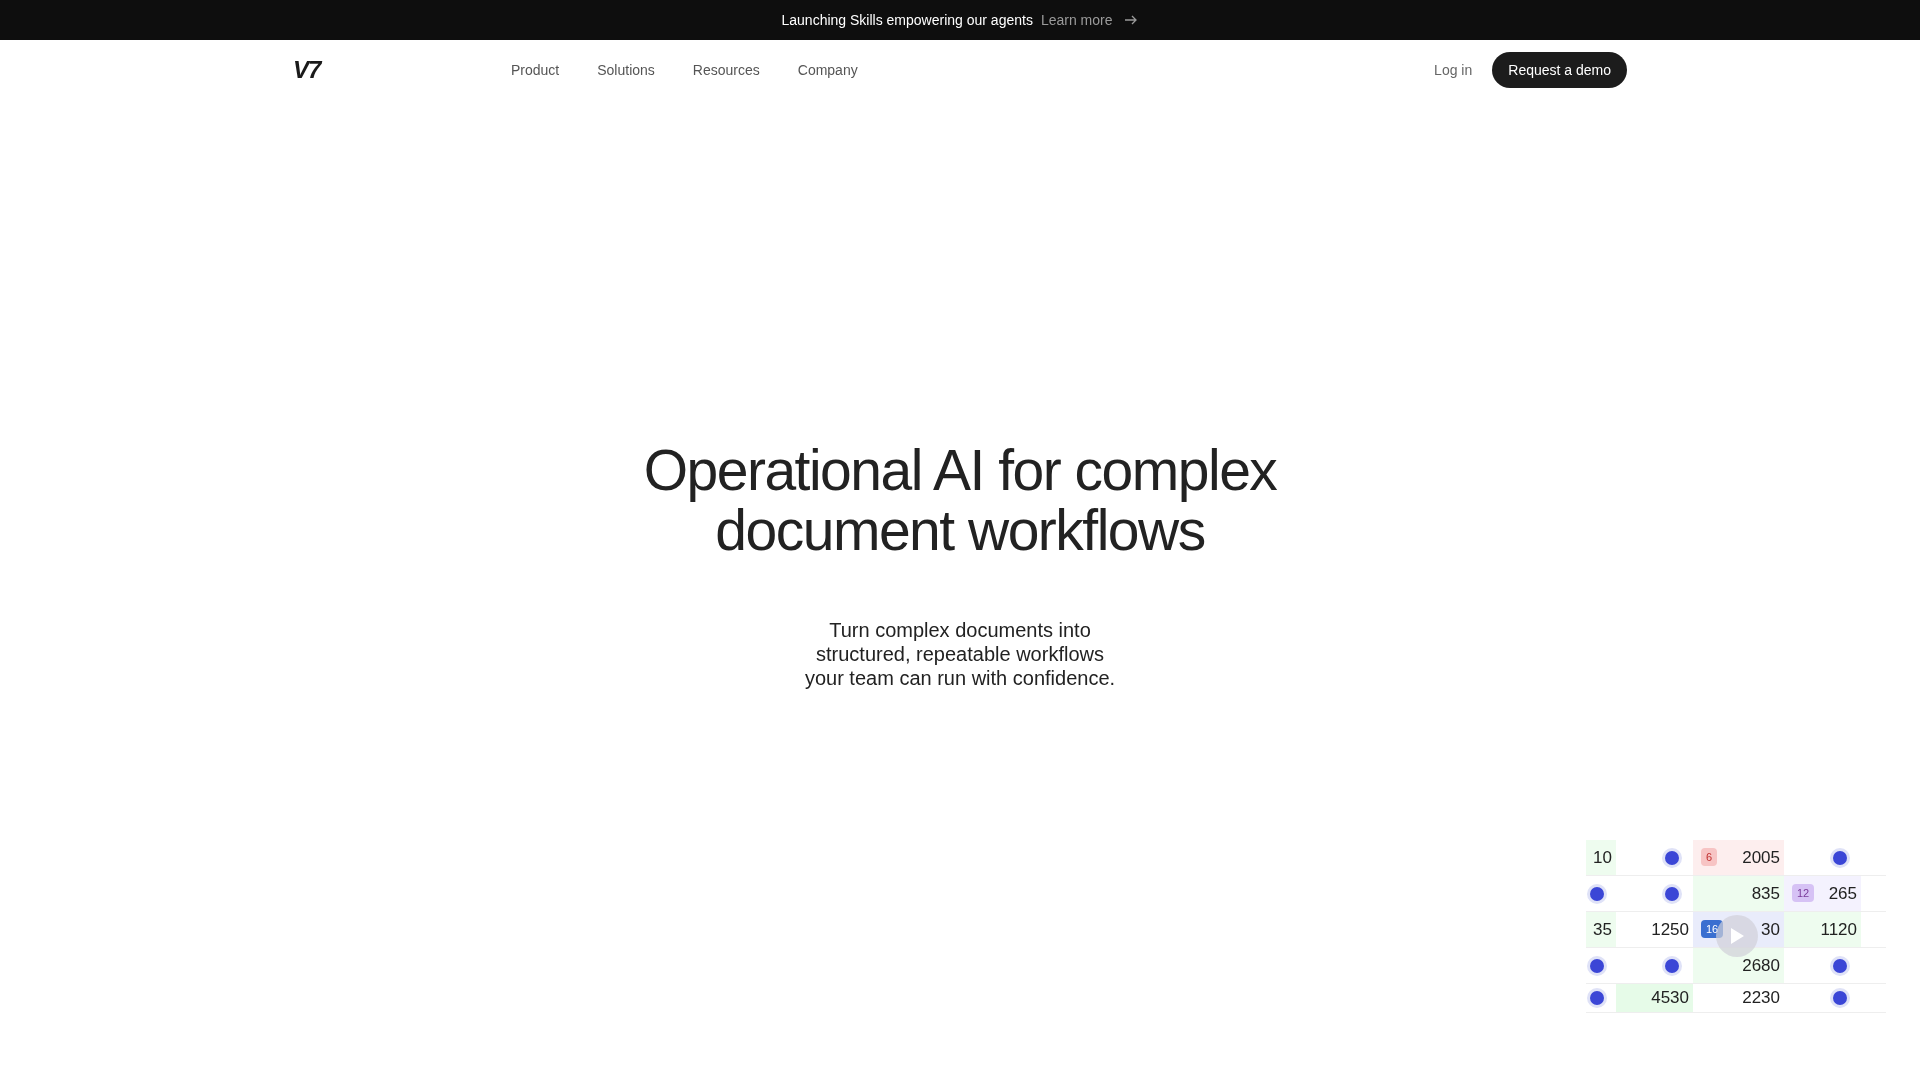 Image resolution: width=1920 pixels, height=1080 pixels. I want to click on nav-link: Product, so click(535, 70).